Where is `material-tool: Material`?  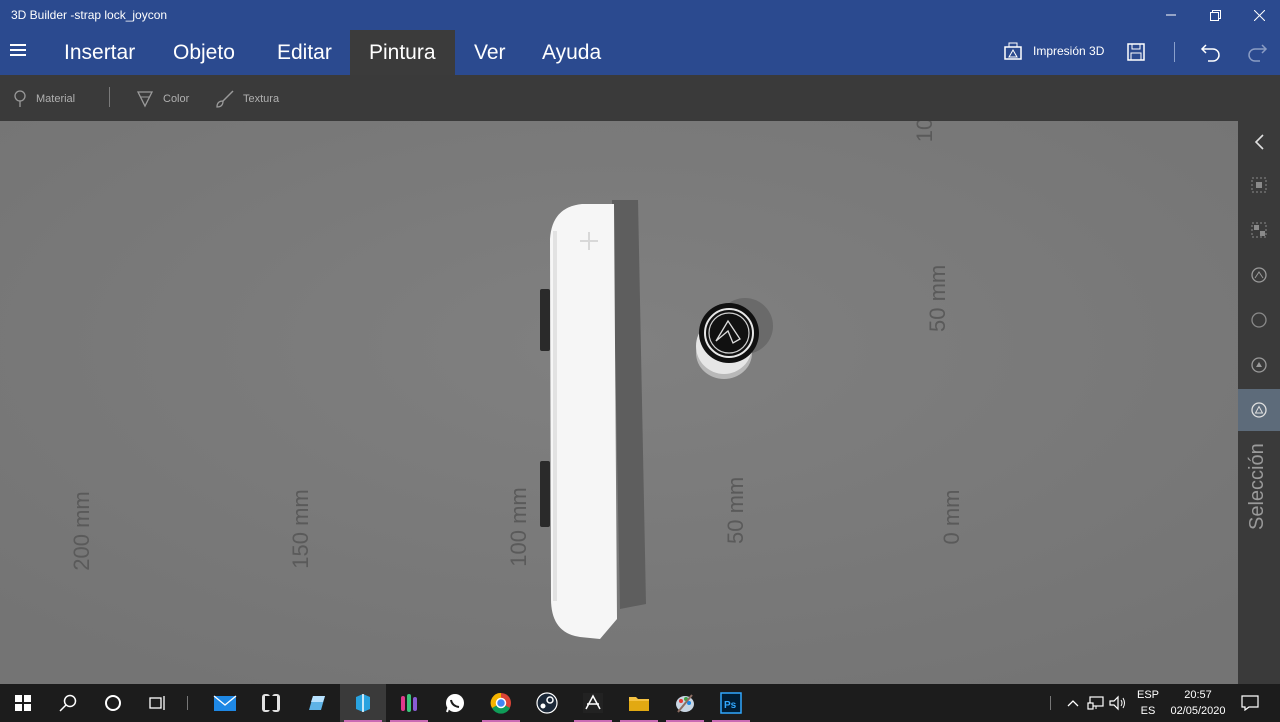 material-tool: Material is located at coordinates (43, 99).